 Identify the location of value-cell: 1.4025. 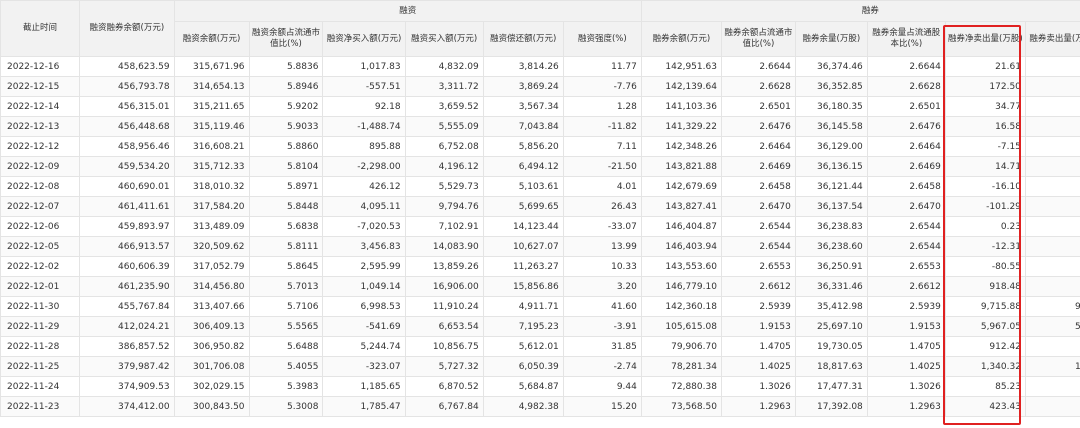
(906, 366).